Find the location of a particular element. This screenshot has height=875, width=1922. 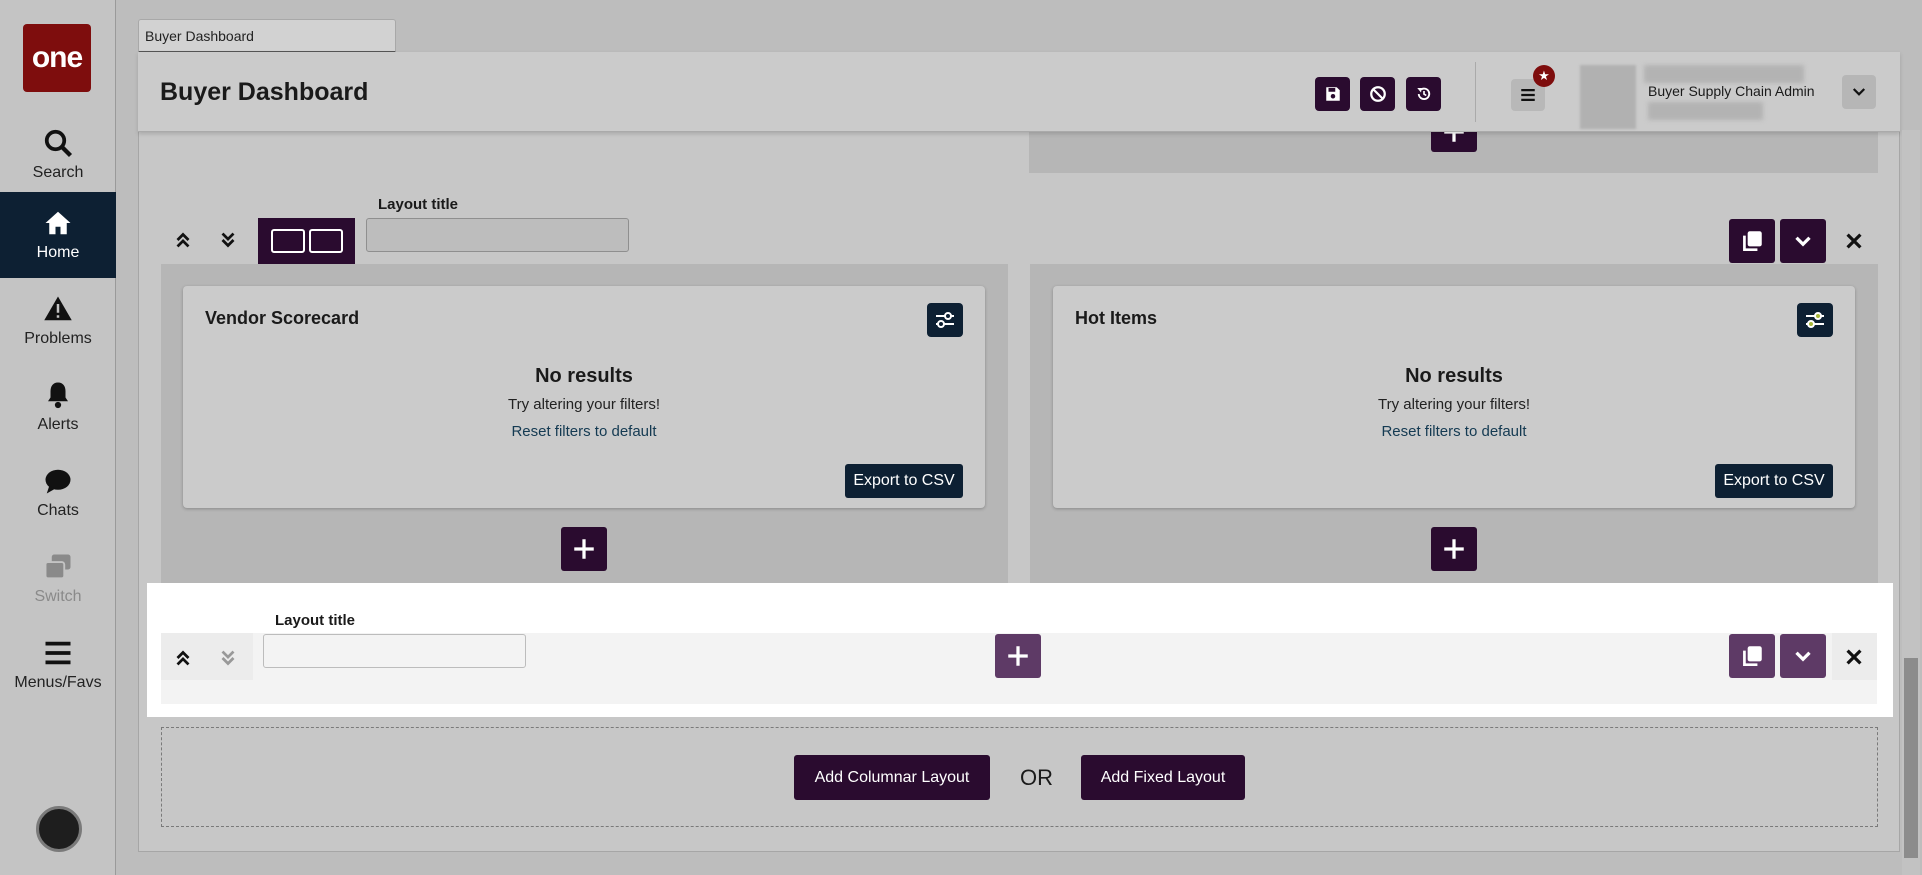

user-menu-toggle is located at coordinates (1859, 92).